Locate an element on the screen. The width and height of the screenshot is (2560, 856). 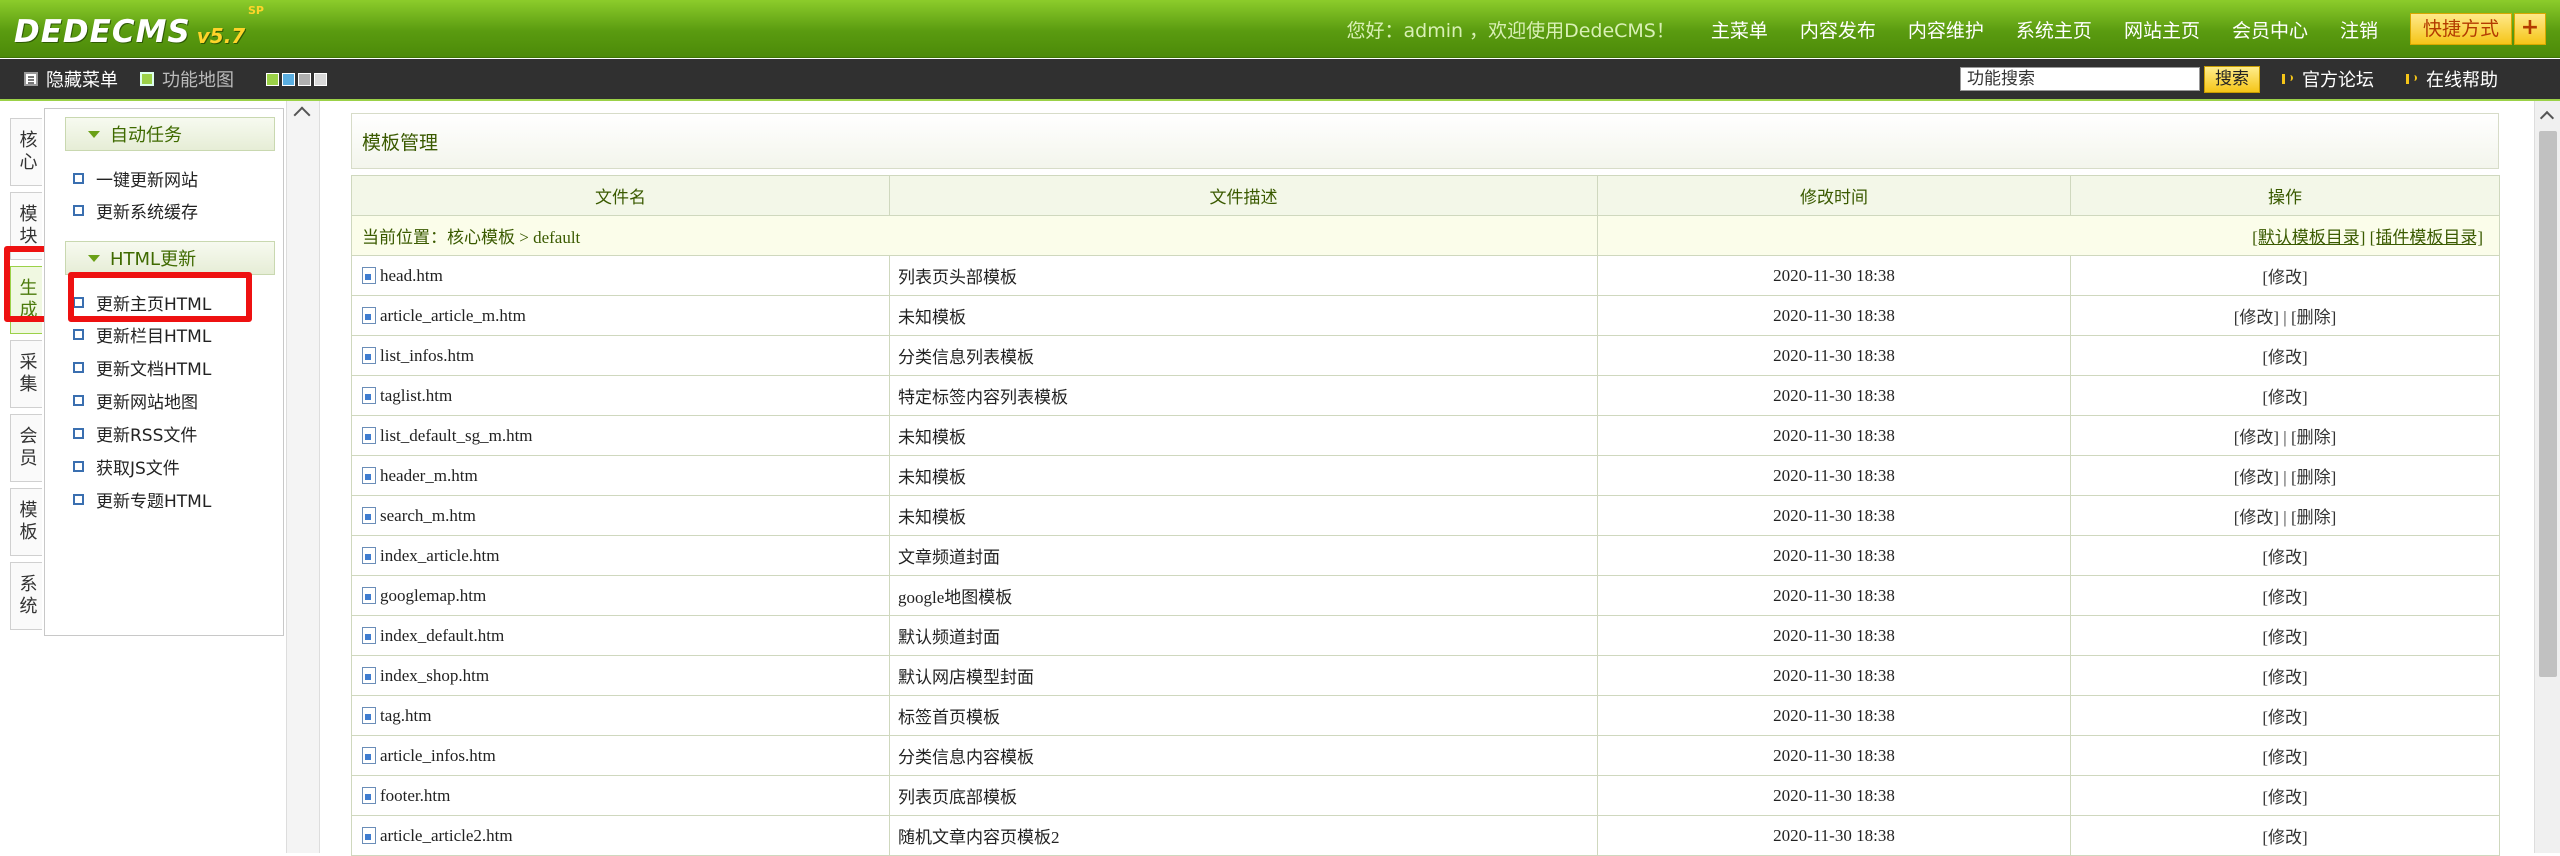
submenu-group-auto-task: 自动任务 is located at coordinates (170, 134).